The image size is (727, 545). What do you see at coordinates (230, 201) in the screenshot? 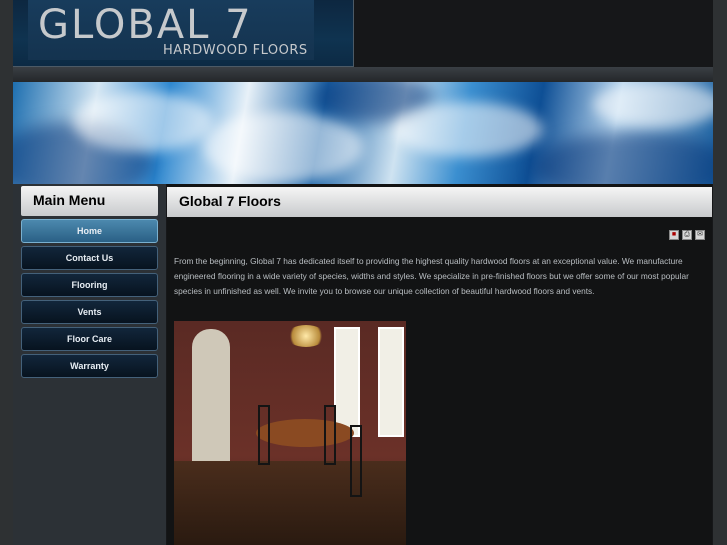
I see `page-title: Global 7 Floors` at bounding box center [230, 201].